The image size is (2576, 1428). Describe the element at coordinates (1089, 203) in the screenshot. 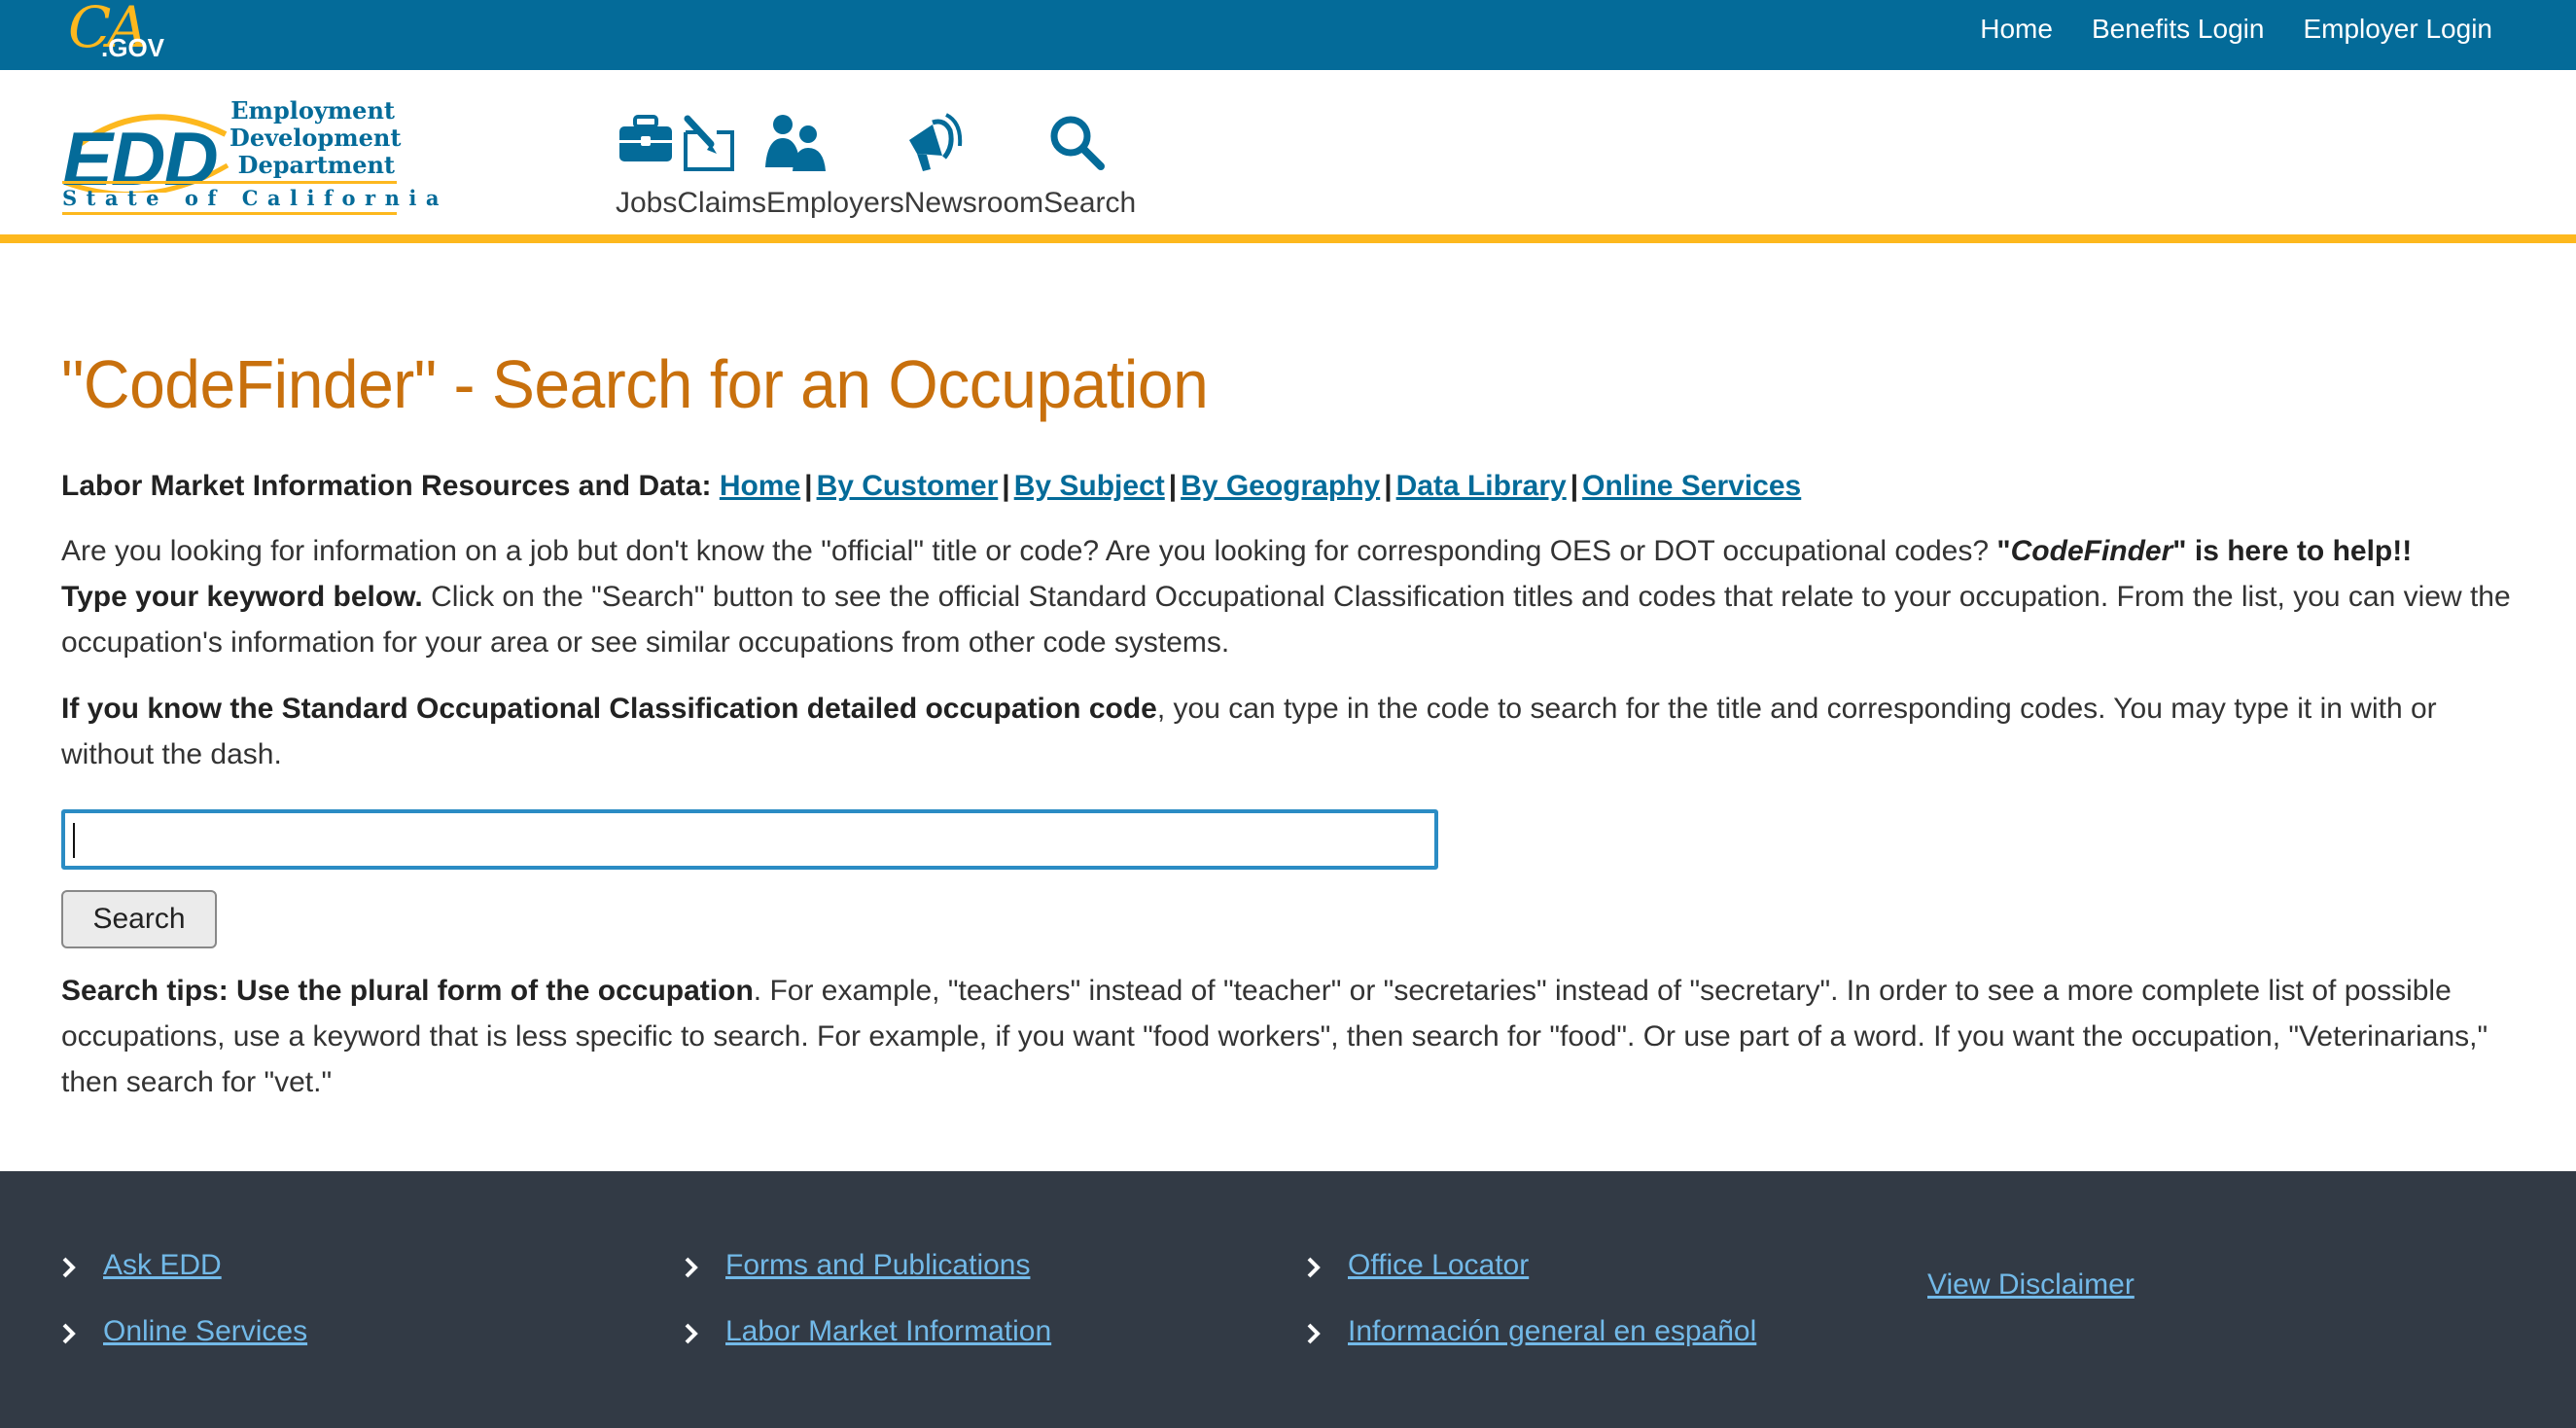

I see `nav-item-search: Search` at that location.